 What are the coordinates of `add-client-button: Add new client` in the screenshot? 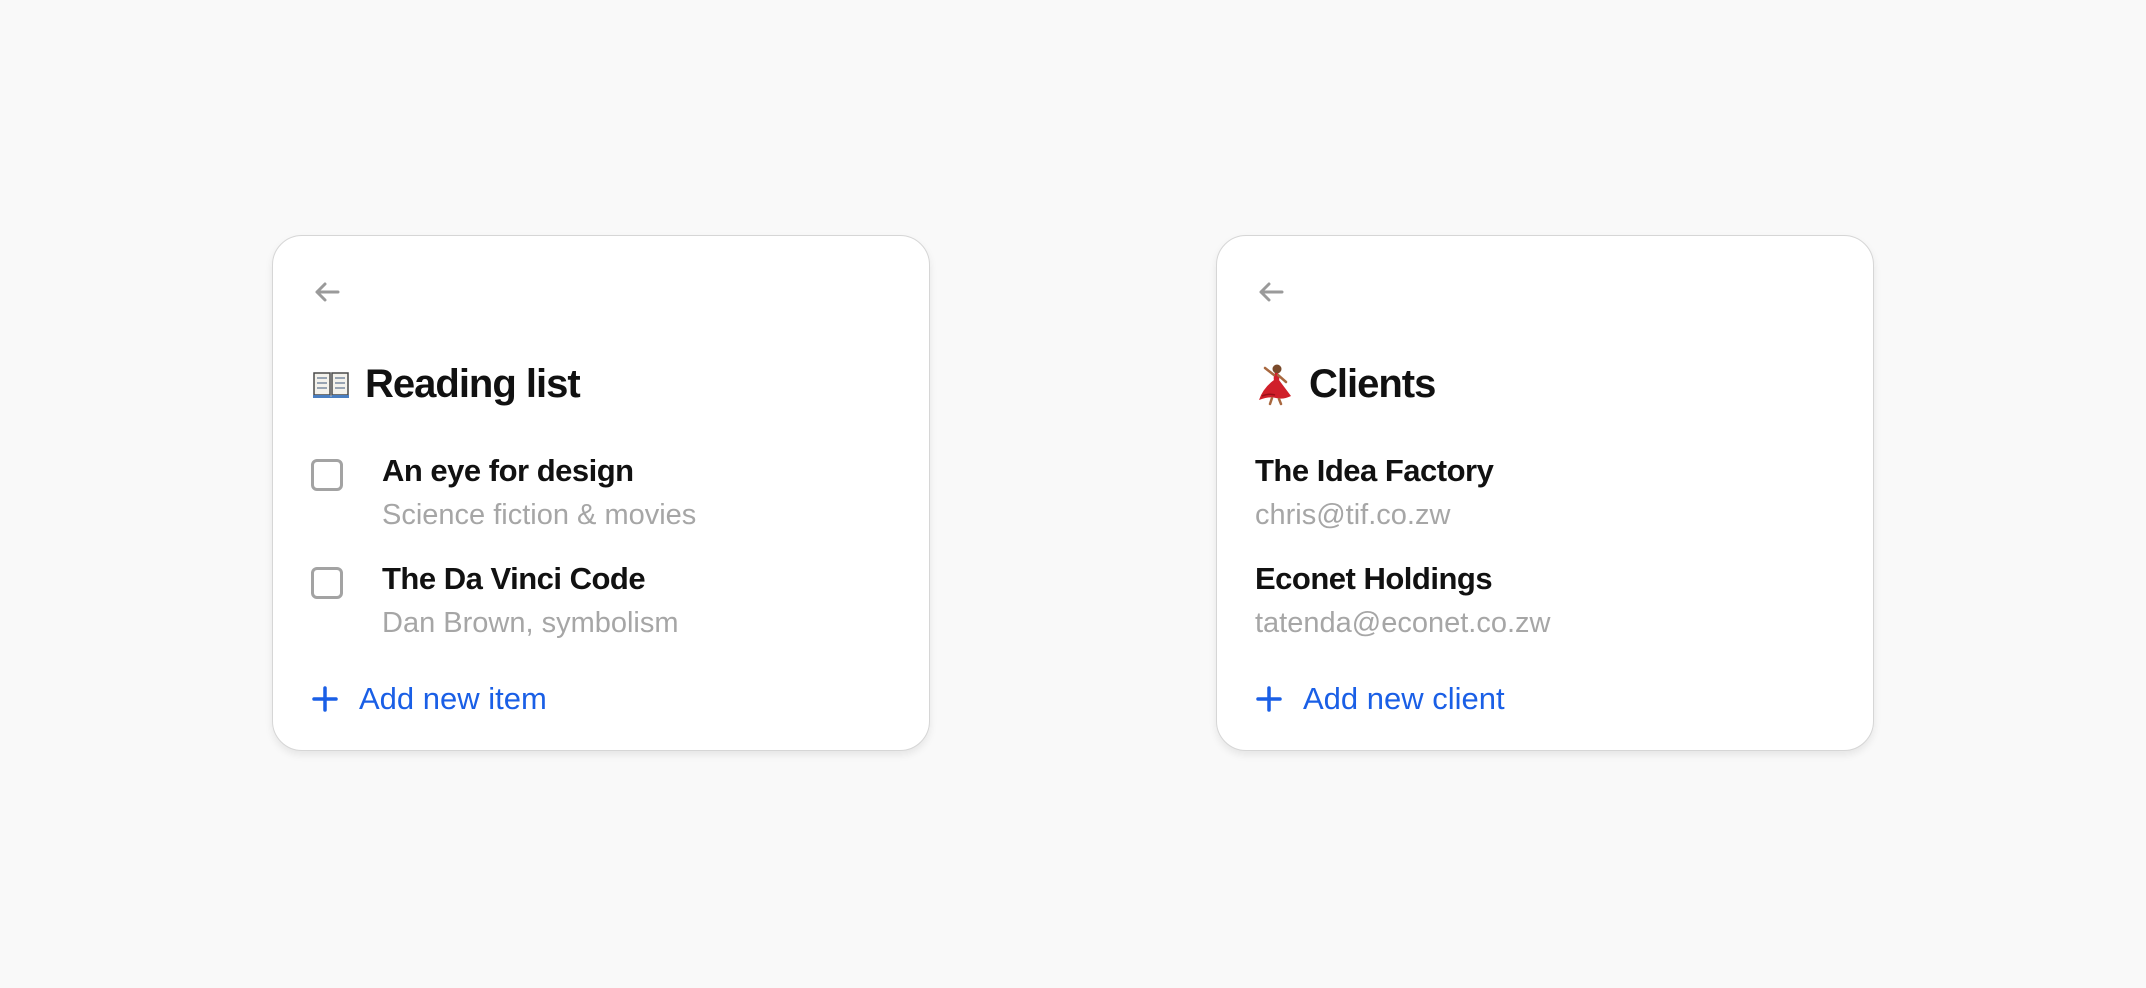 It's located at (1380, 699).